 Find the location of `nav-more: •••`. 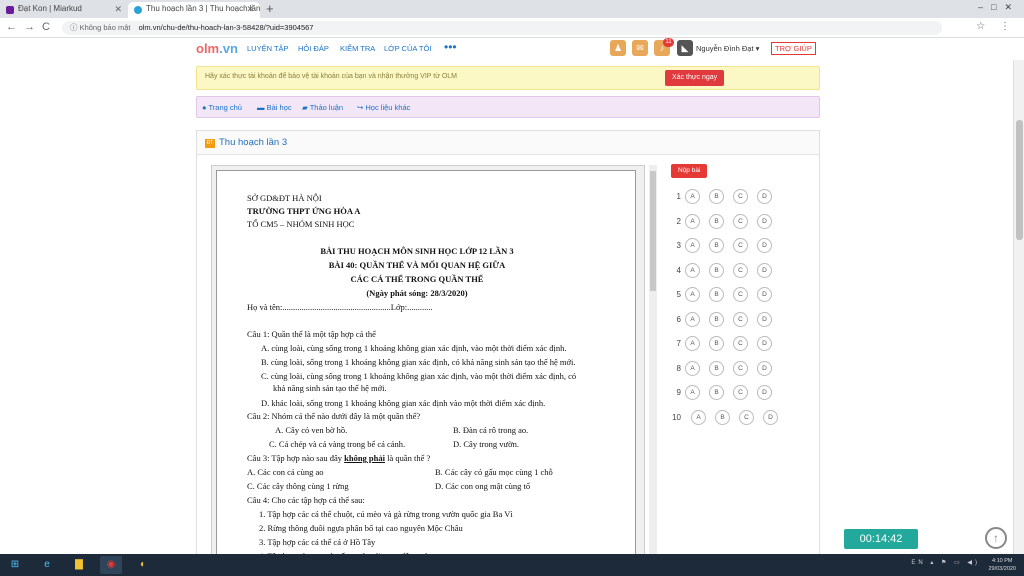

nav-more: ••• is located at coordinates (450, 47).